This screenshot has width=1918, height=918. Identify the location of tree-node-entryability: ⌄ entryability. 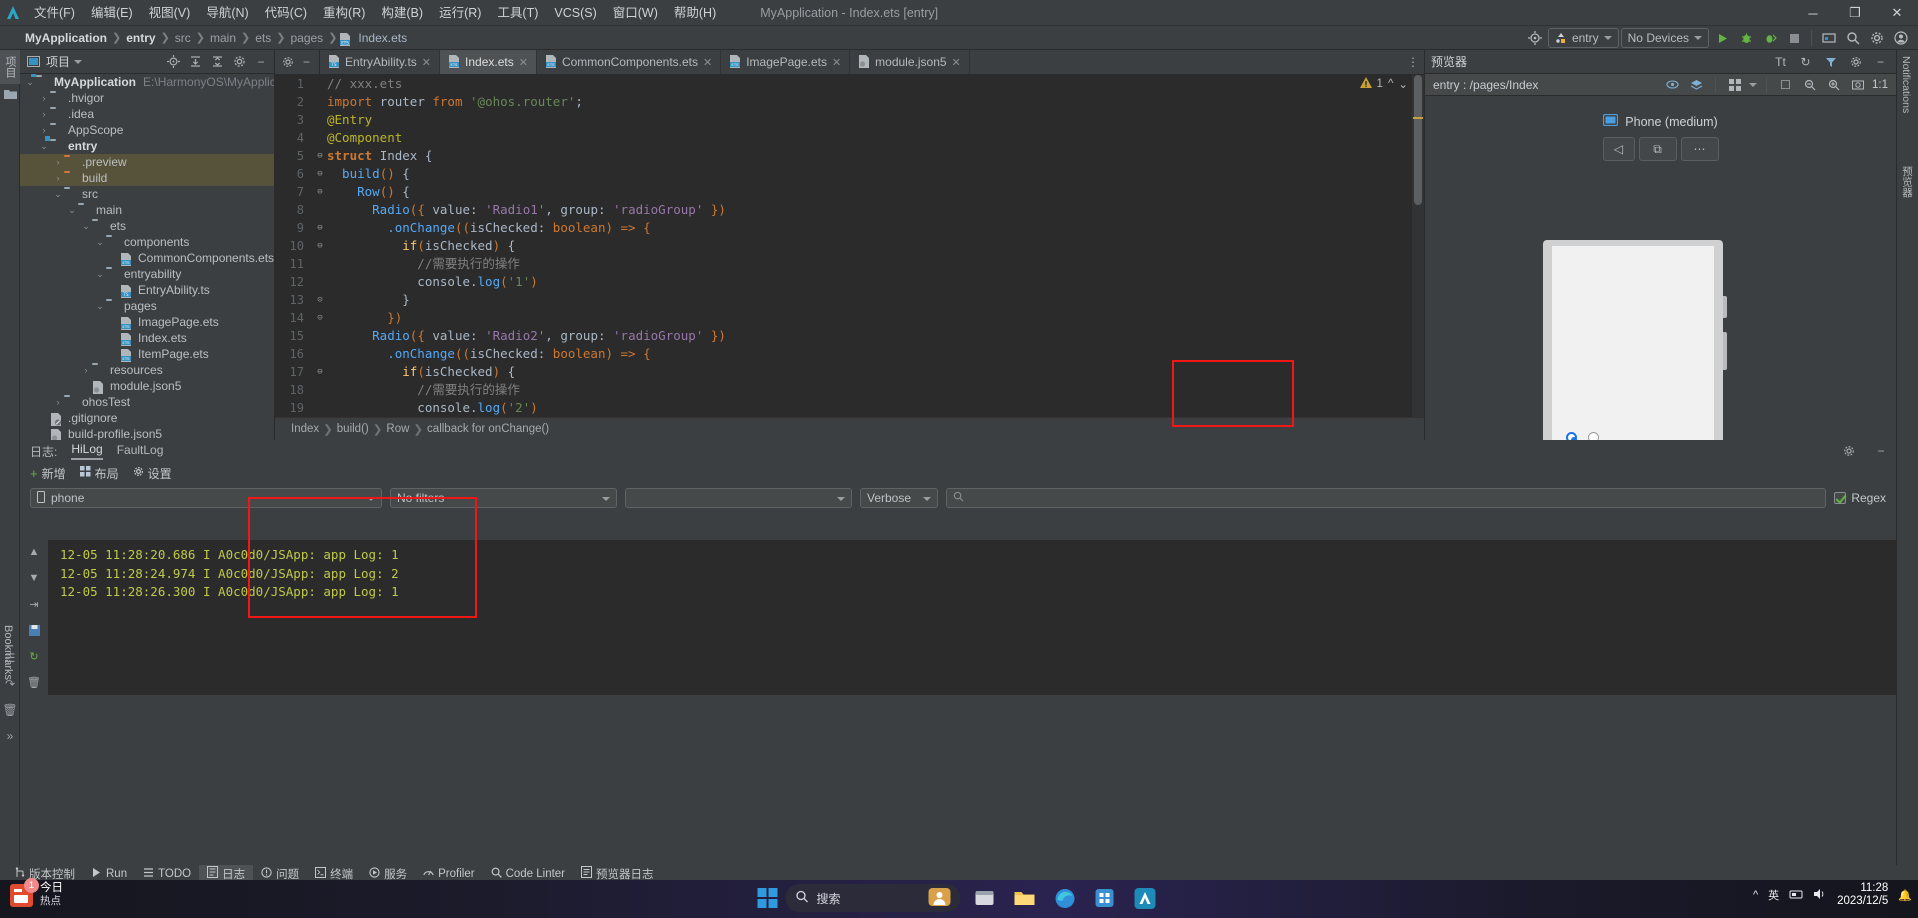
(147, 274).